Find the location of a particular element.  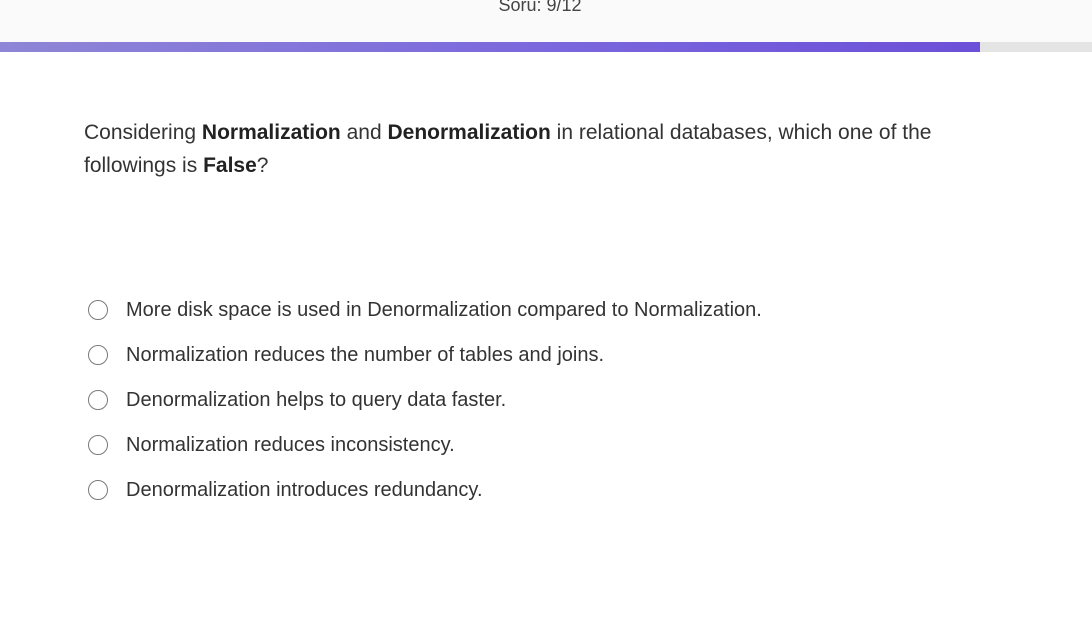

question-keyword-denormalization: Denormalization is located at coordinates (469, 132).